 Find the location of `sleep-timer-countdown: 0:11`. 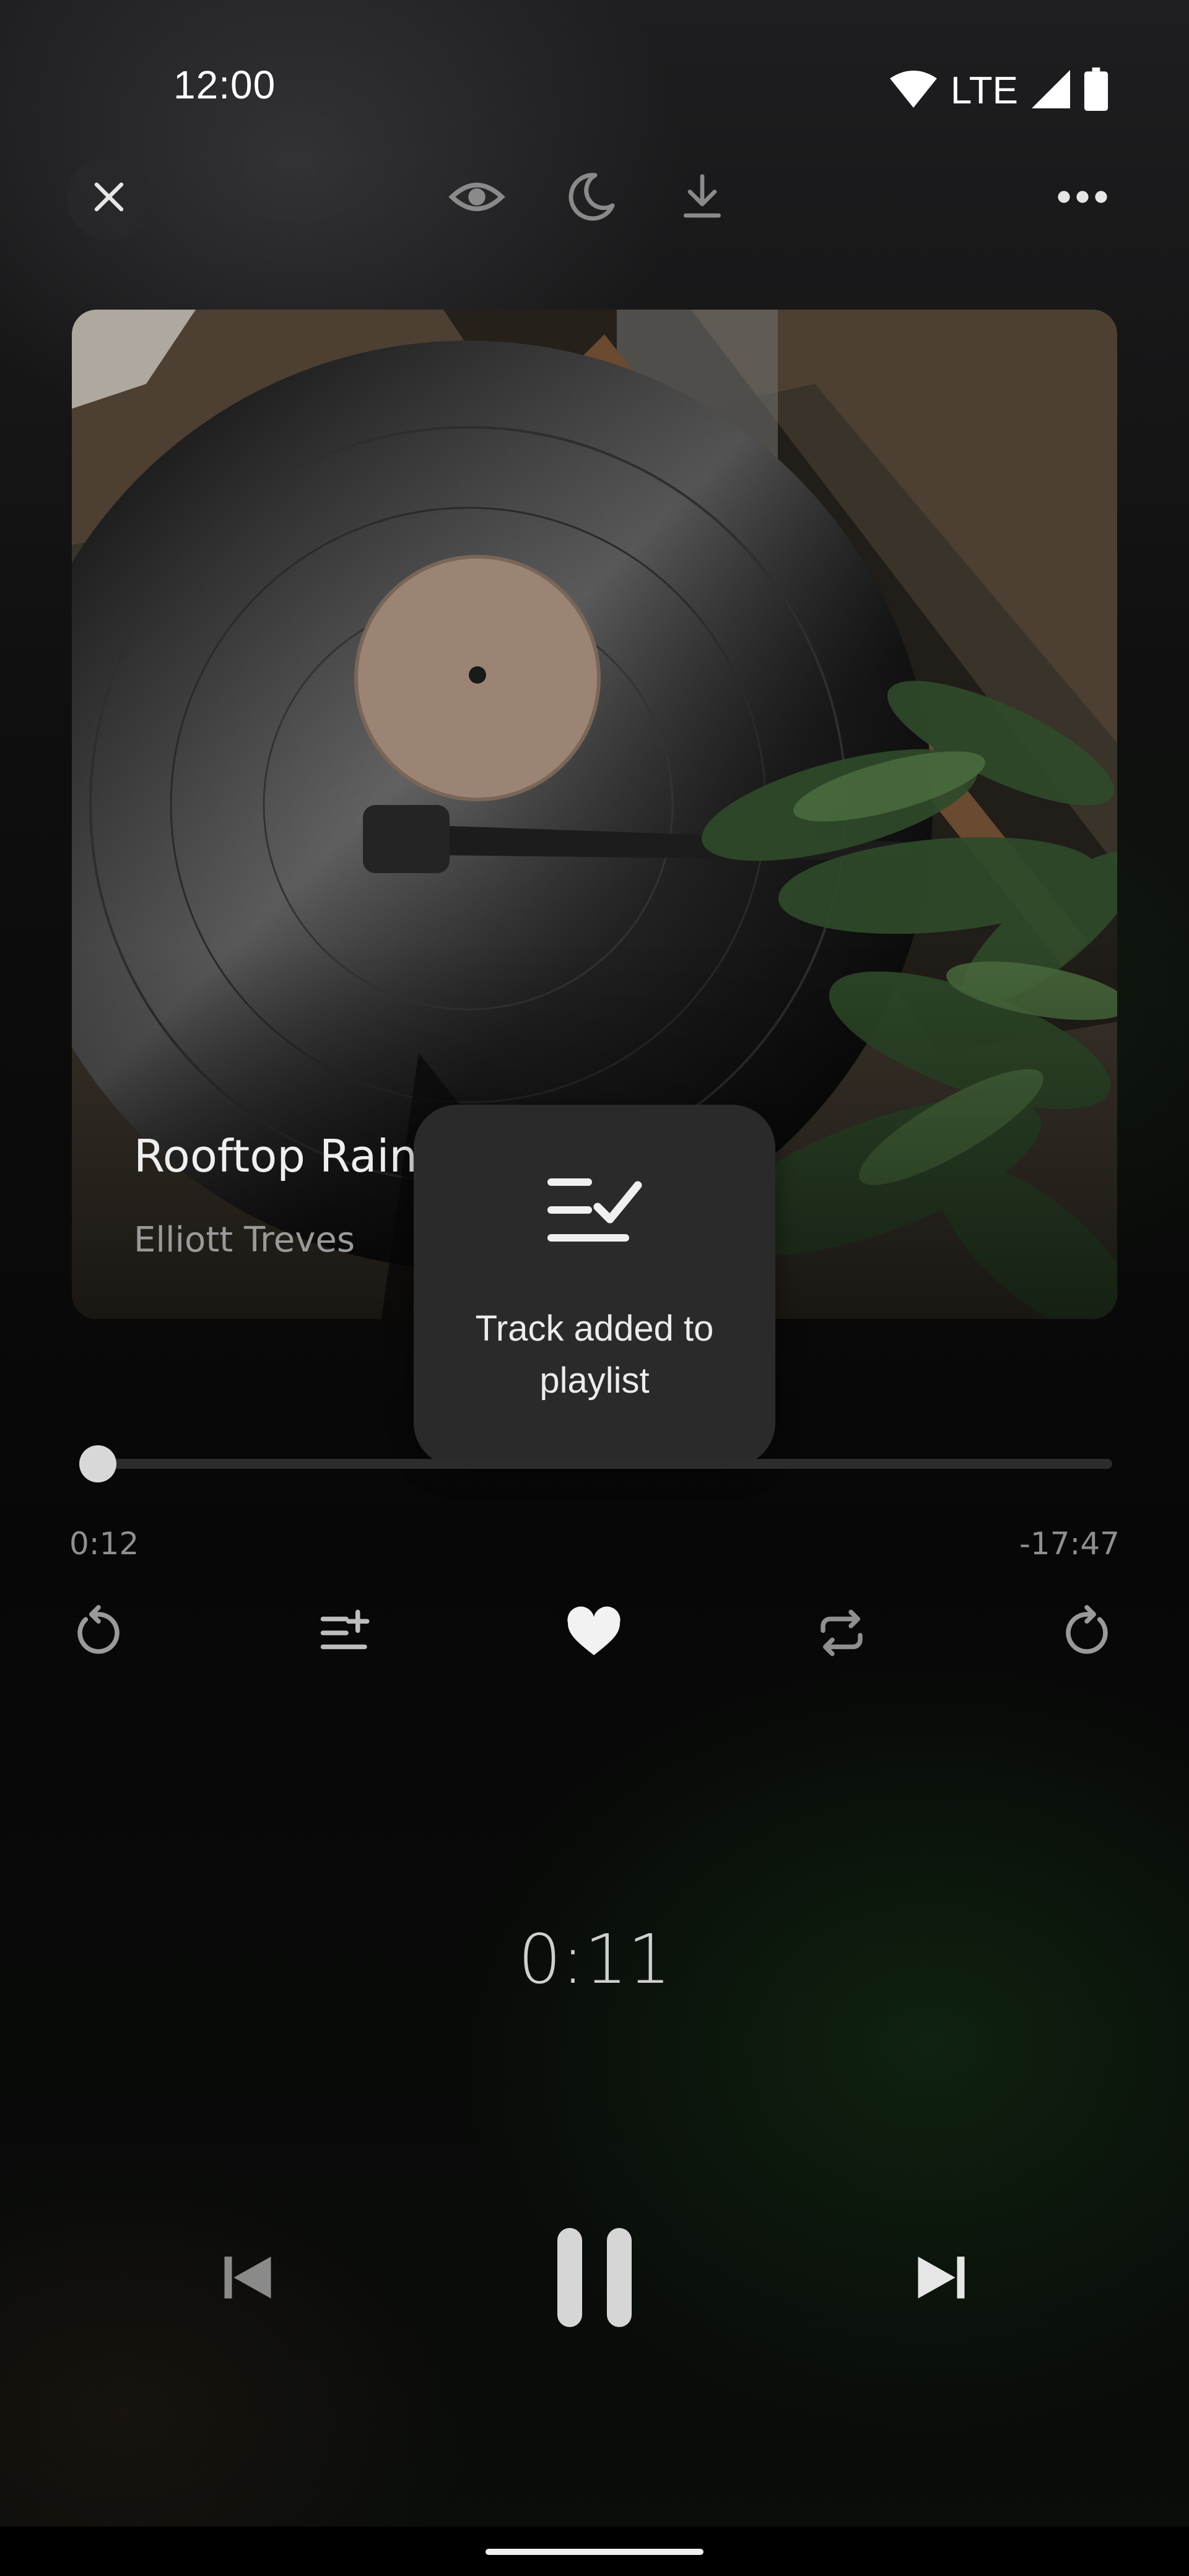

sleep-timer-countdown: 0:11 is located at coordinates (594, 1959).